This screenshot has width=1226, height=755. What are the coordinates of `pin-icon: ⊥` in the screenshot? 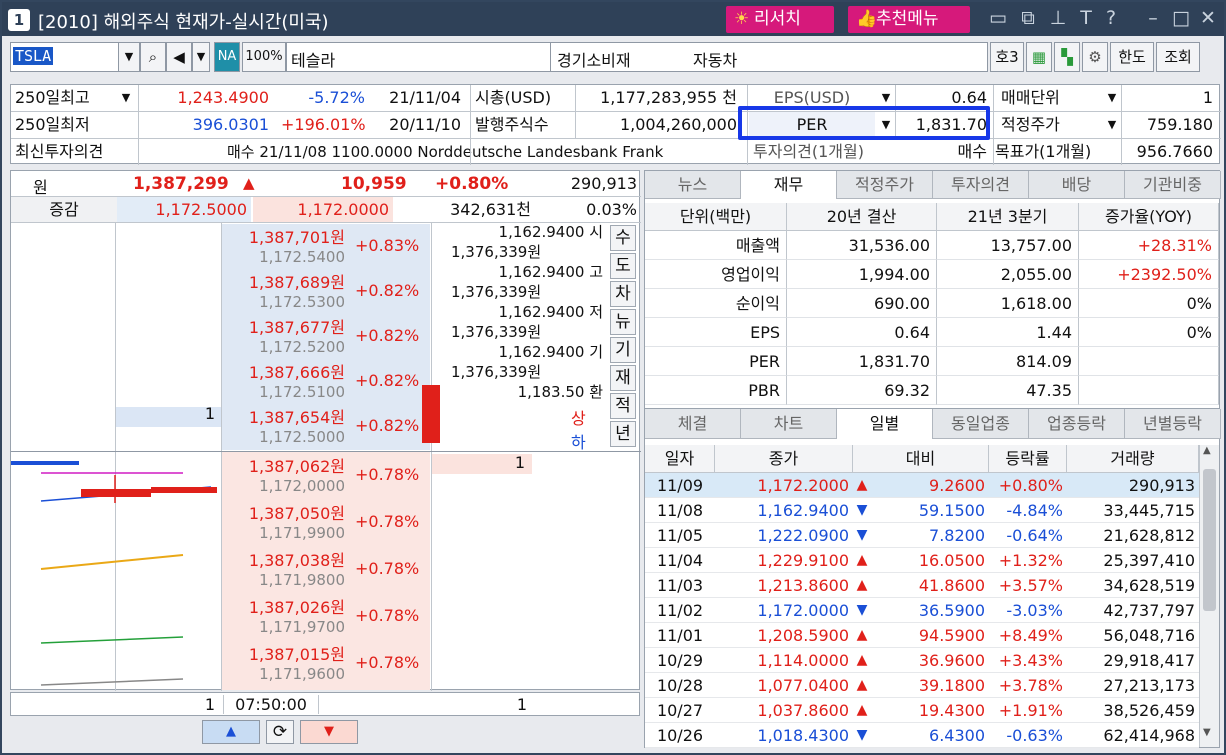 It's located at (1058, 18).